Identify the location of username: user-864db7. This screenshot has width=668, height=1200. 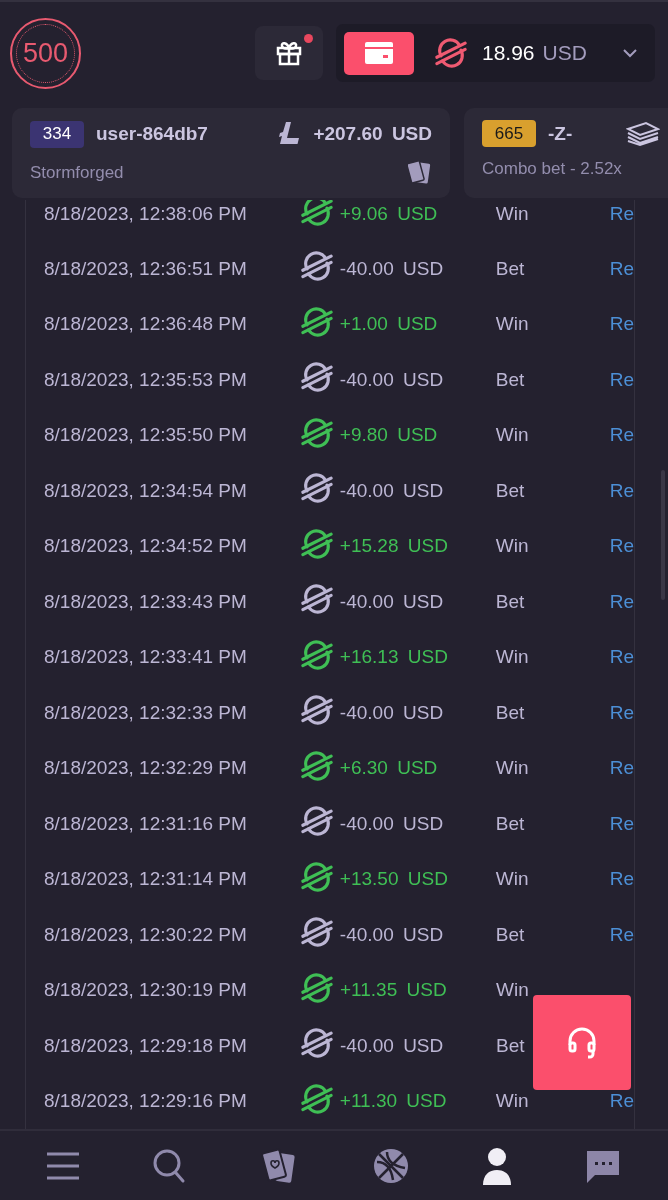
(152, 134).